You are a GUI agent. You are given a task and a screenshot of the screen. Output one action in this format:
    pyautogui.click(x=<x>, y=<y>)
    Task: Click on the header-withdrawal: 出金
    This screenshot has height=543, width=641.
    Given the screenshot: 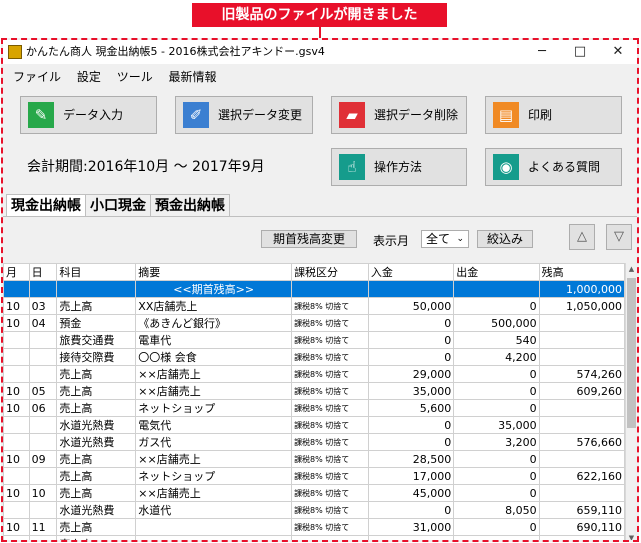 What is the action you would take?
    pyautogui.click(x=496, y=272)
    